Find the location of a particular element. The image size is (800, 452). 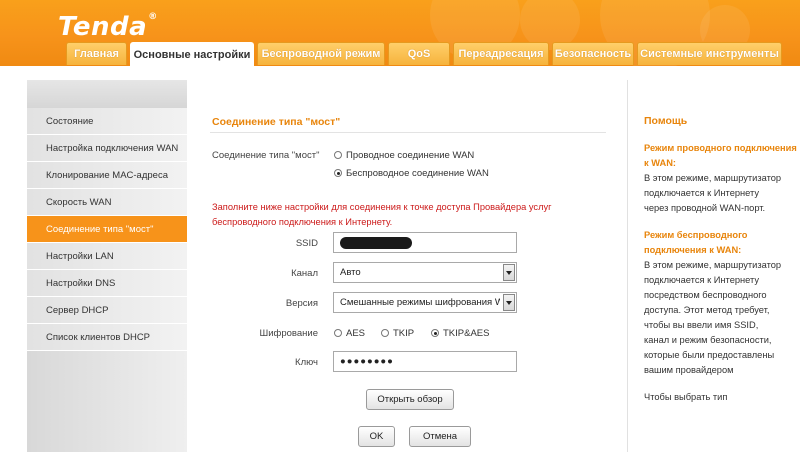

sidebar-item-label: Настройка подключения WAN is located at coordinates (112, 148).